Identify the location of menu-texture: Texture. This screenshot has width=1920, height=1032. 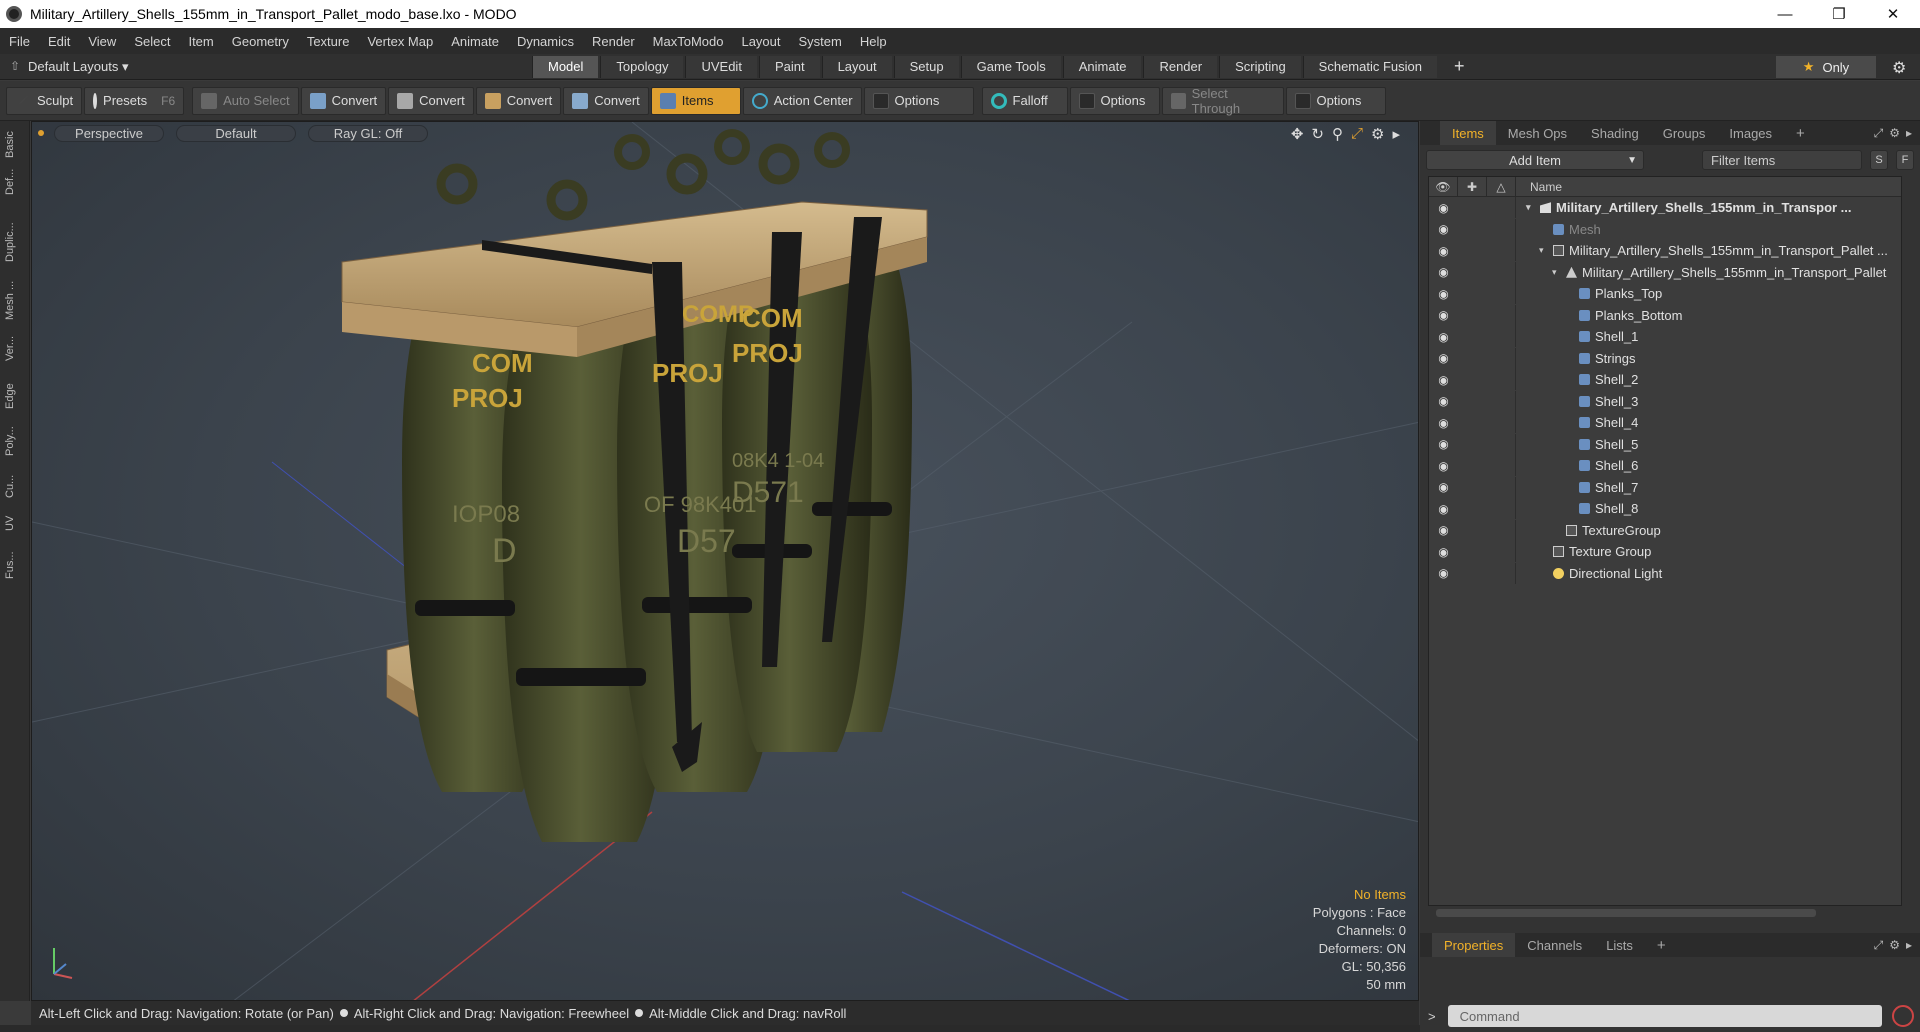
(328, 41).